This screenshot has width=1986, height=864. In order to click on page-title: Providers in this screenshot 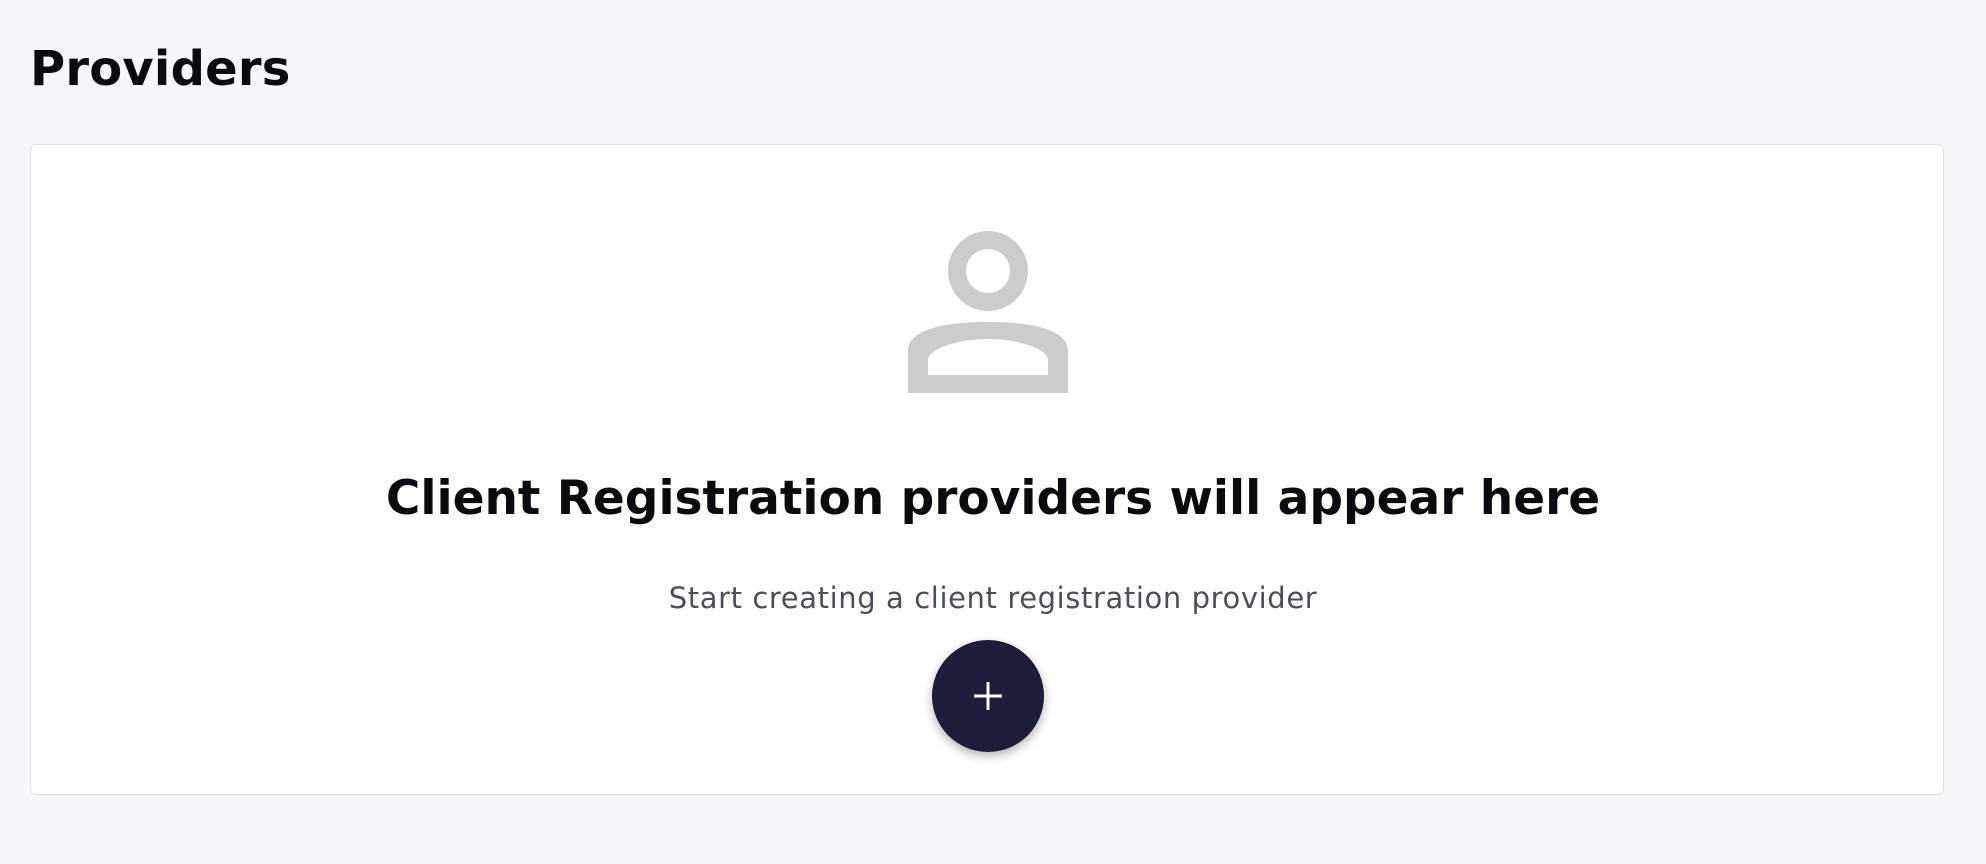, I will do `click(160, 69)`.